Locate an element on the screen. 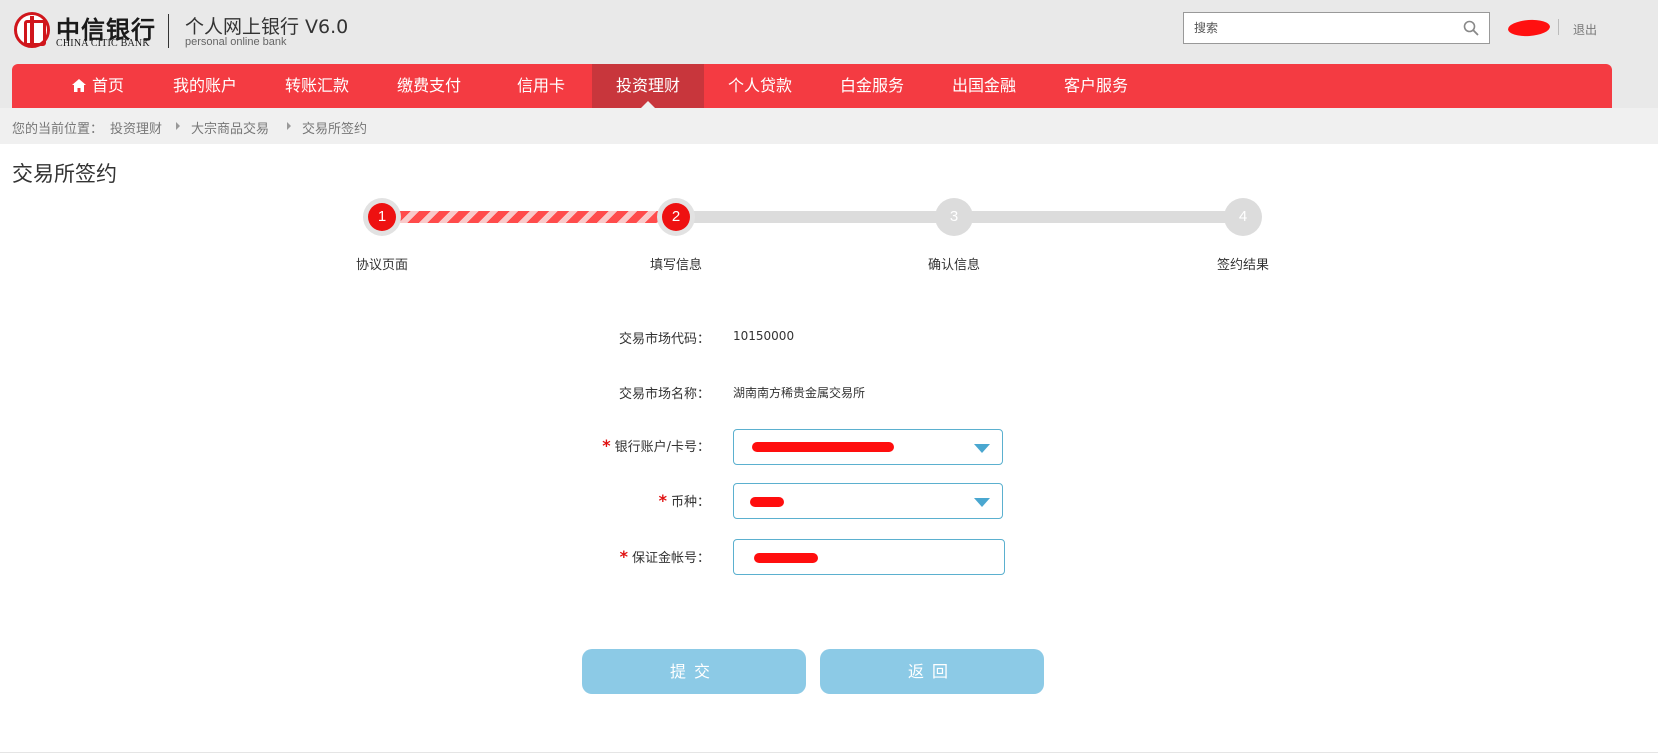 This screenshot has height=756, width=1658. step-2-label: 填写信息 is located at coordinates (675, 265).